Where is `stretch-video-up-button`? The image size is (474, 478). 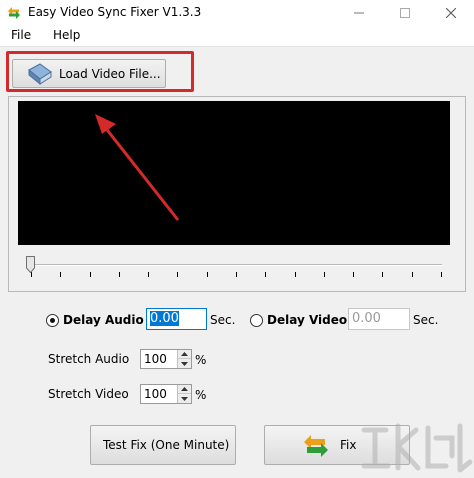
stretch-video-up-button is located at coordinates (184, 389).